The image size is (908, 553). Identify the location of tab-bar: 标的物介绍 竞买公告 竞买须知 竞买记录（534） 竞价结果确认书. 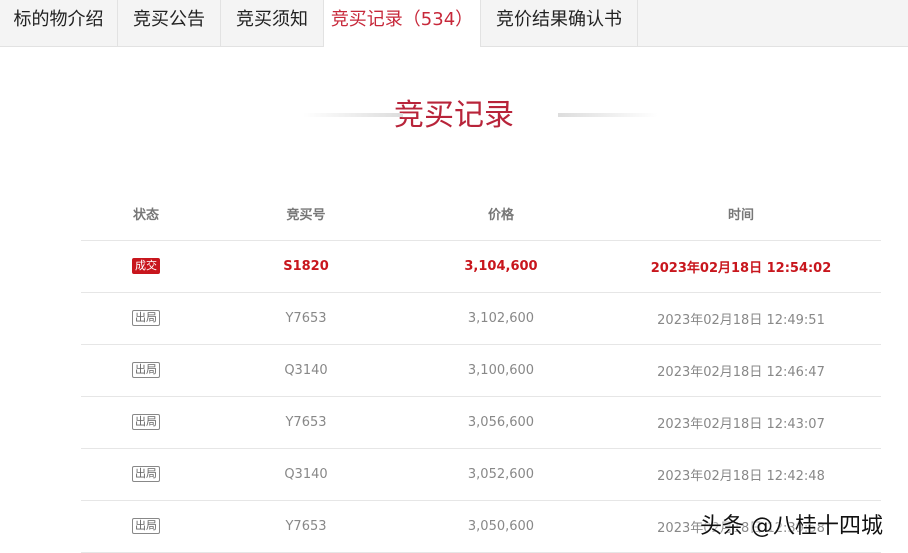
(454, 23).